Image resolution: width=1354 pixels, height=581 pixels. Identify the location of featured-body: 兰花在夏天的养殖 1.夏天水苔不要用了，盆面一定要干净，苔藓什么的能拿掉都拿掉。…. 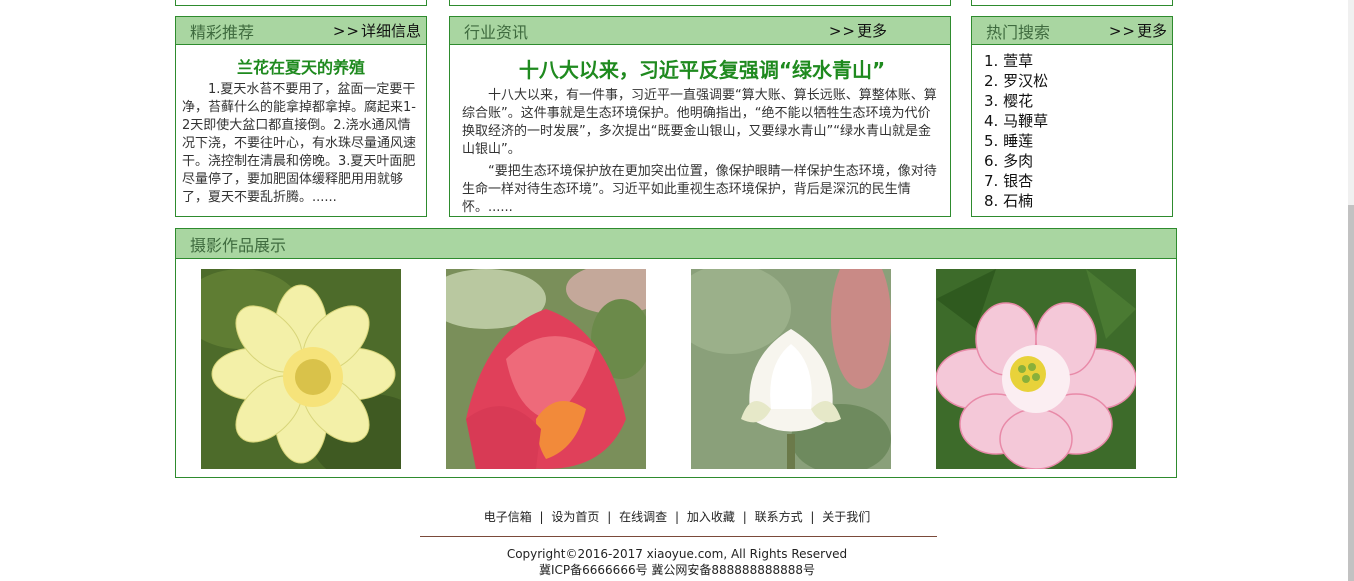
(301, 129).